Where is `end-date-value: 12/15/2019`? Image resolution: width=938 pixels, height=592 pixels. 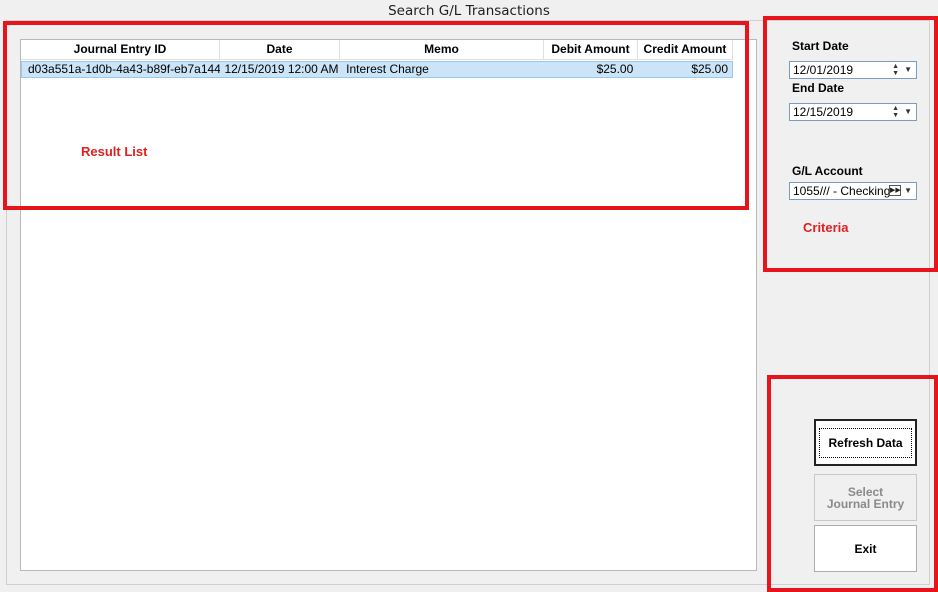 end-date-value: 12/15/2019 is located at coordinates (823, 112).